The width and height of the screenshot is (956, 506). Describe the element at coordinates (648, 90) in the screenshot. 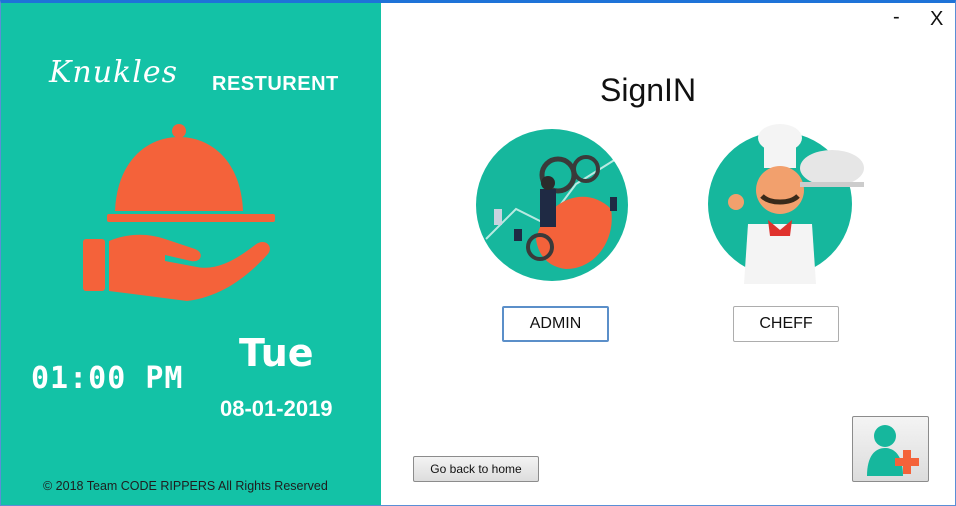

I see `page-title: SignIN` at that location.